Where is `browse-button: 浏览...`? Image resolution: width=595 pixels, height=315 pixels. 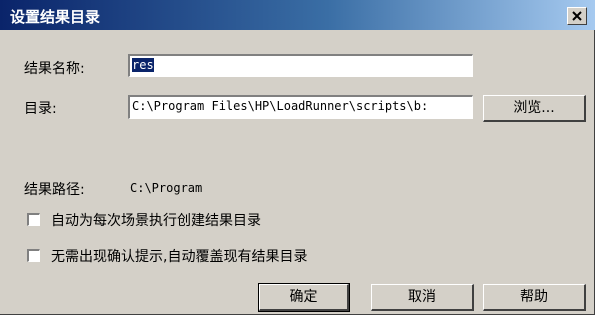
browse-button: 浏览... is located at coordinates (534, 108).